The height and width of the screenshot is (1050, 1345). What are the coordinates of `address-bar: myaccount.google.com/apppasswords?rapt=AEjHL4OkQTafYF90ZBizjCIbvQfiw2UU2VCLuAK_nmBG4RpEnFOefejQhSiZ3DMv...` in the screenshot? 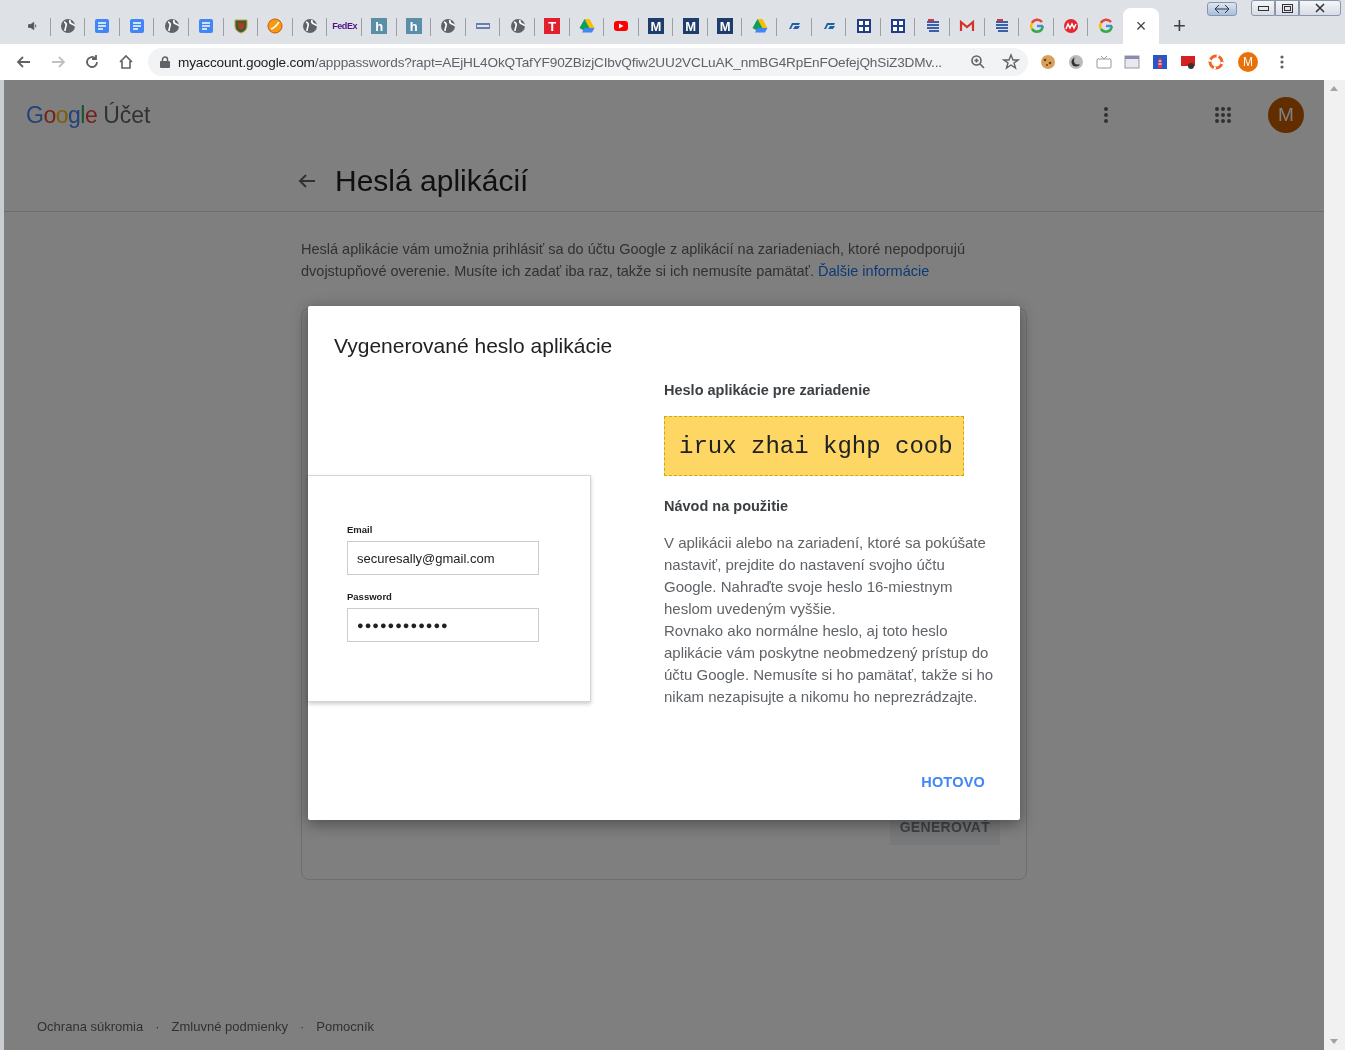 It's located at (588, 62).